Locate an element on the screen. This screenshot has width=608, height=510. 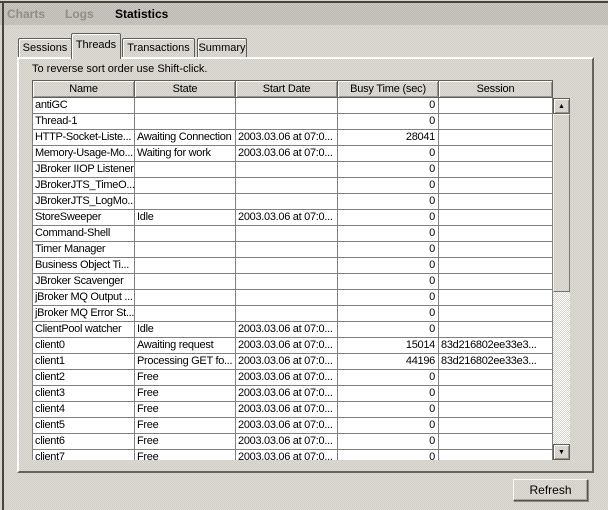
scroll-up-button: ▲ is located at coordinates (561, 106).